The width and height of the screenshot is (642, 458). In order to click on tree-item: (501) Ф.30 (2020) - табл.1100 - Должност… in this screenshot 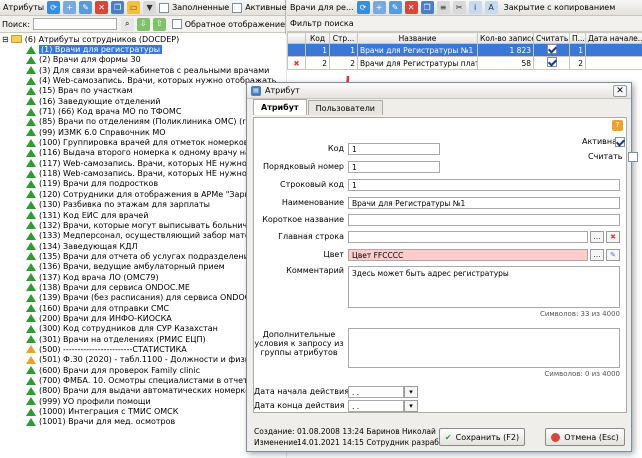, I will do `click(143, 360)`.